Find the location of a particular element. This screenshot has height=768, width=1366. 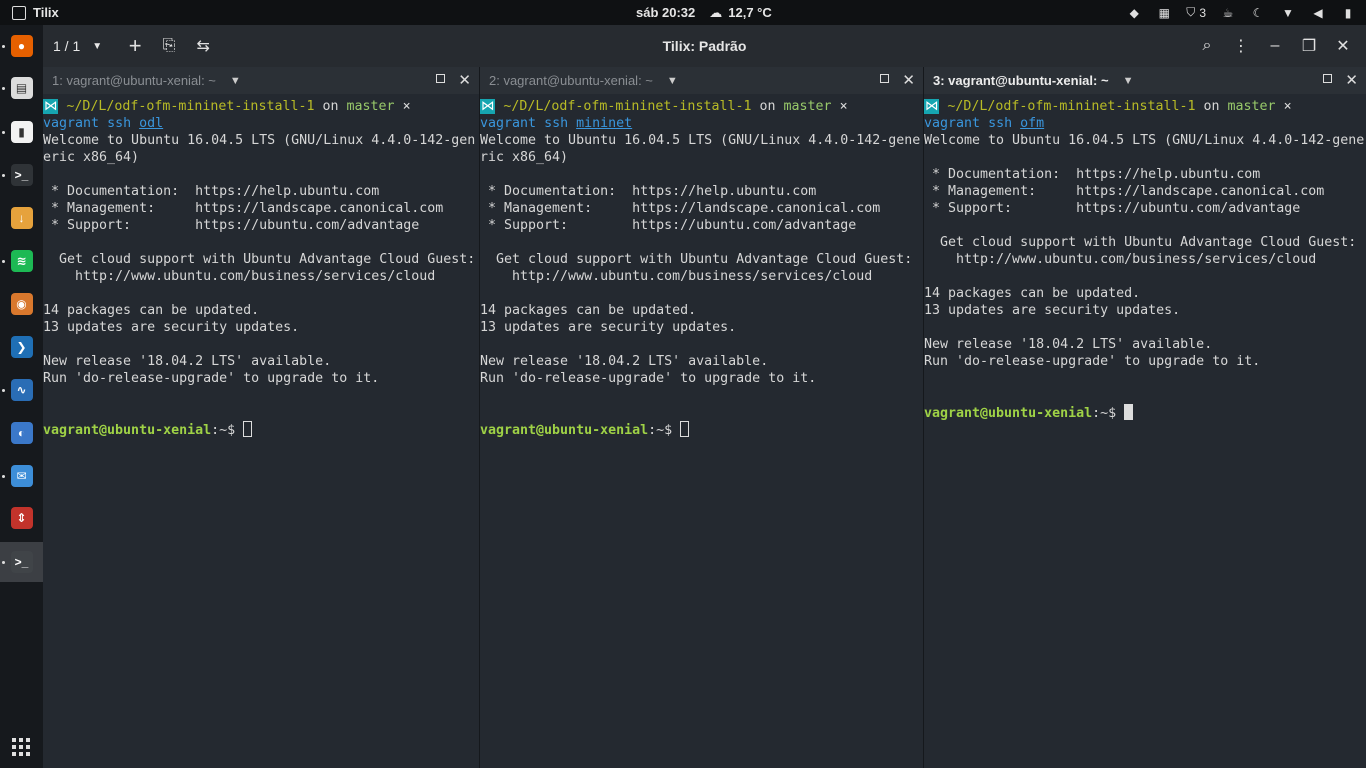

search-icon: ⌕ is located at coordinates (1207, 46).